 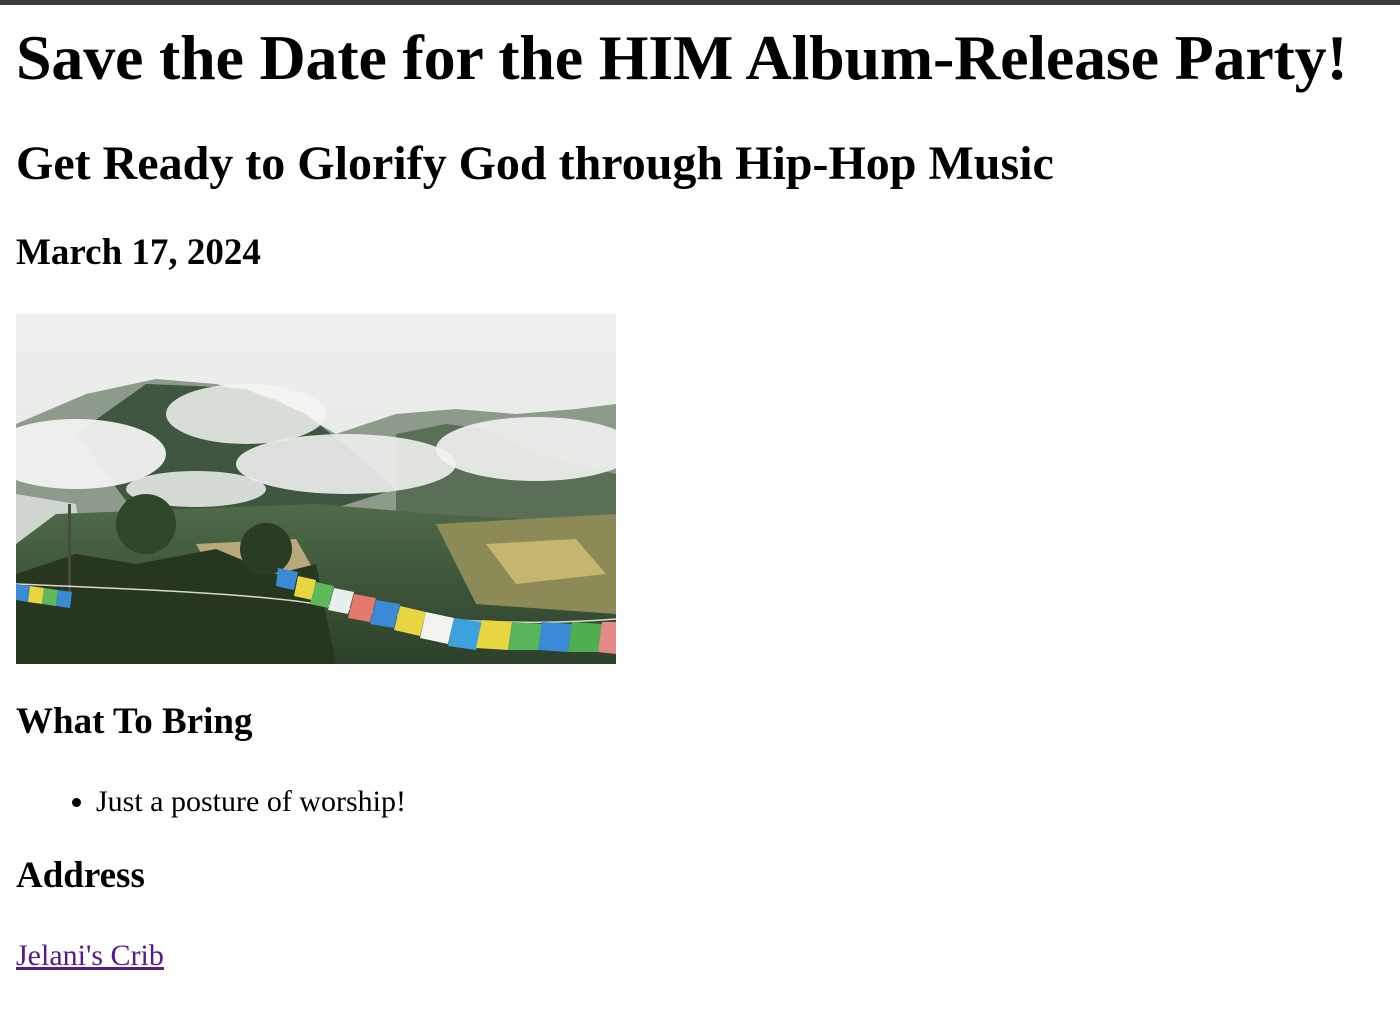 I want to click on what-to-bring-heading: What To Bring, so click(x=134, y=721).